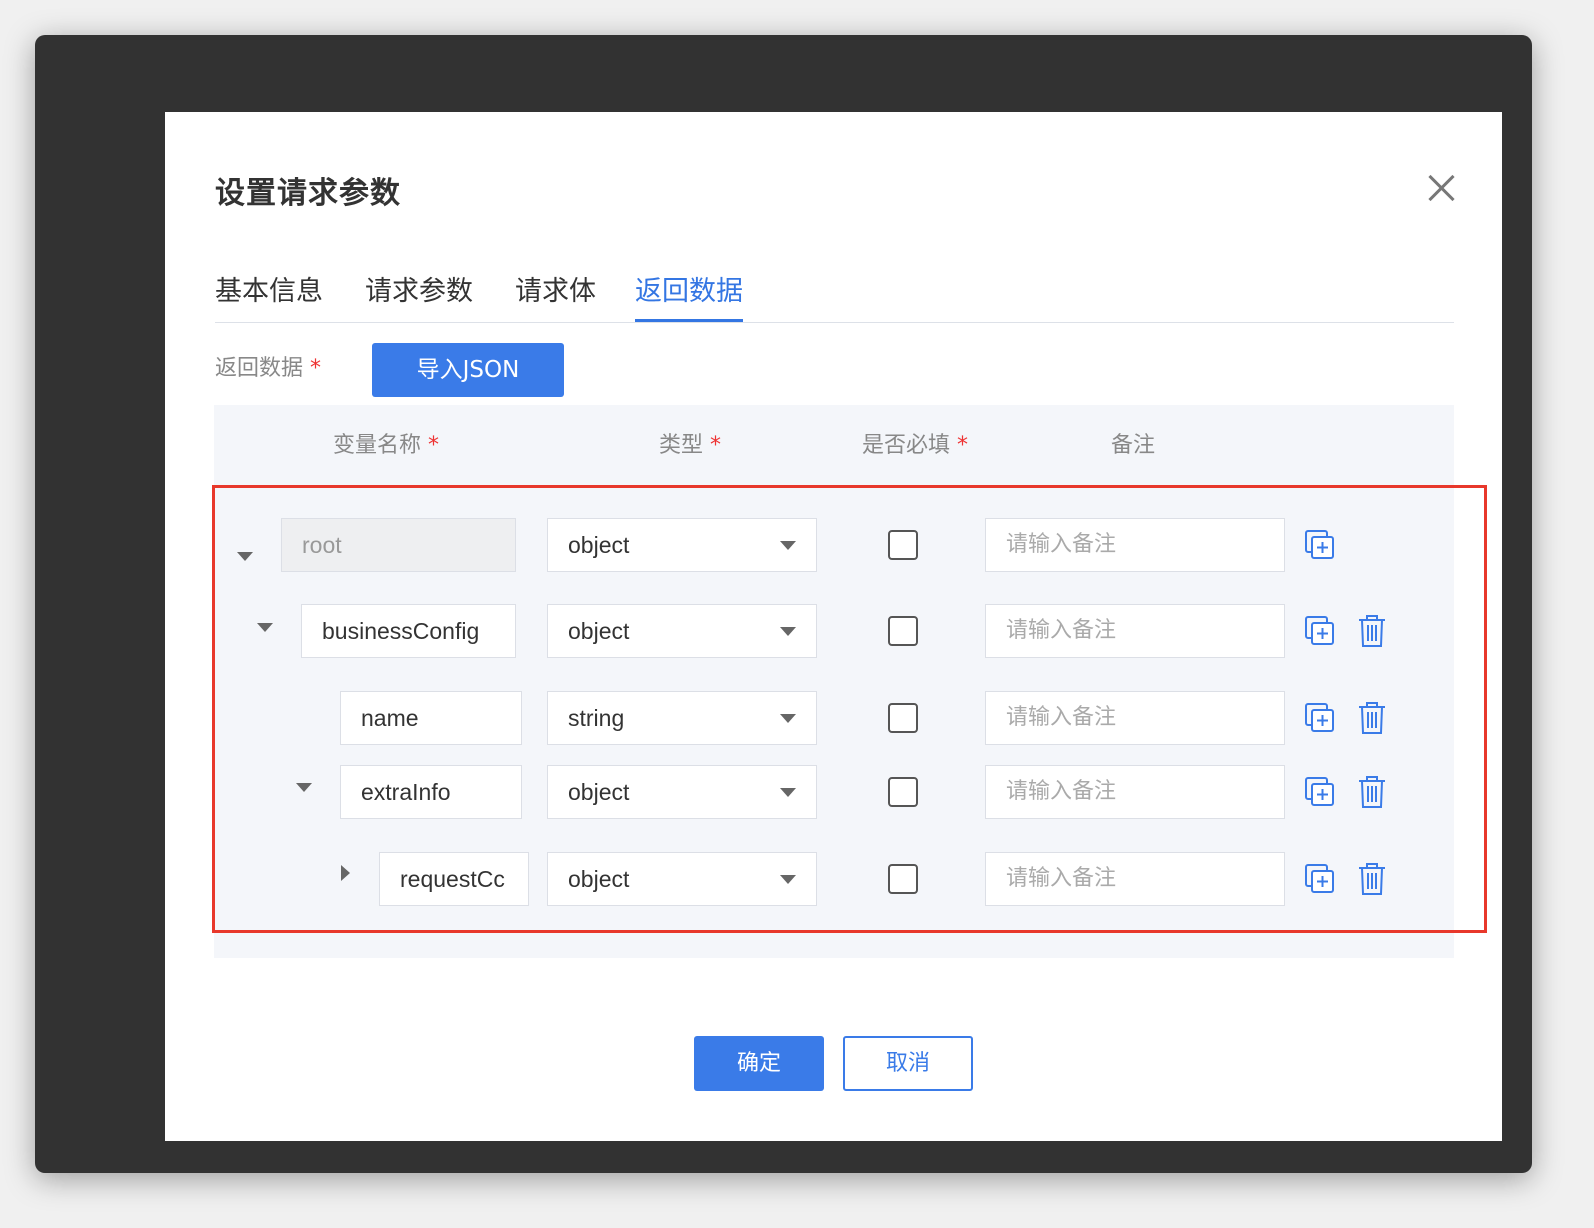 Image resolution: width=1594 pixels, height=1228 pixels. What do you see at coordinates (759, 1063) in the screenshot?
I see `confirm-button: 确定` at bounding box center [759, 1063].